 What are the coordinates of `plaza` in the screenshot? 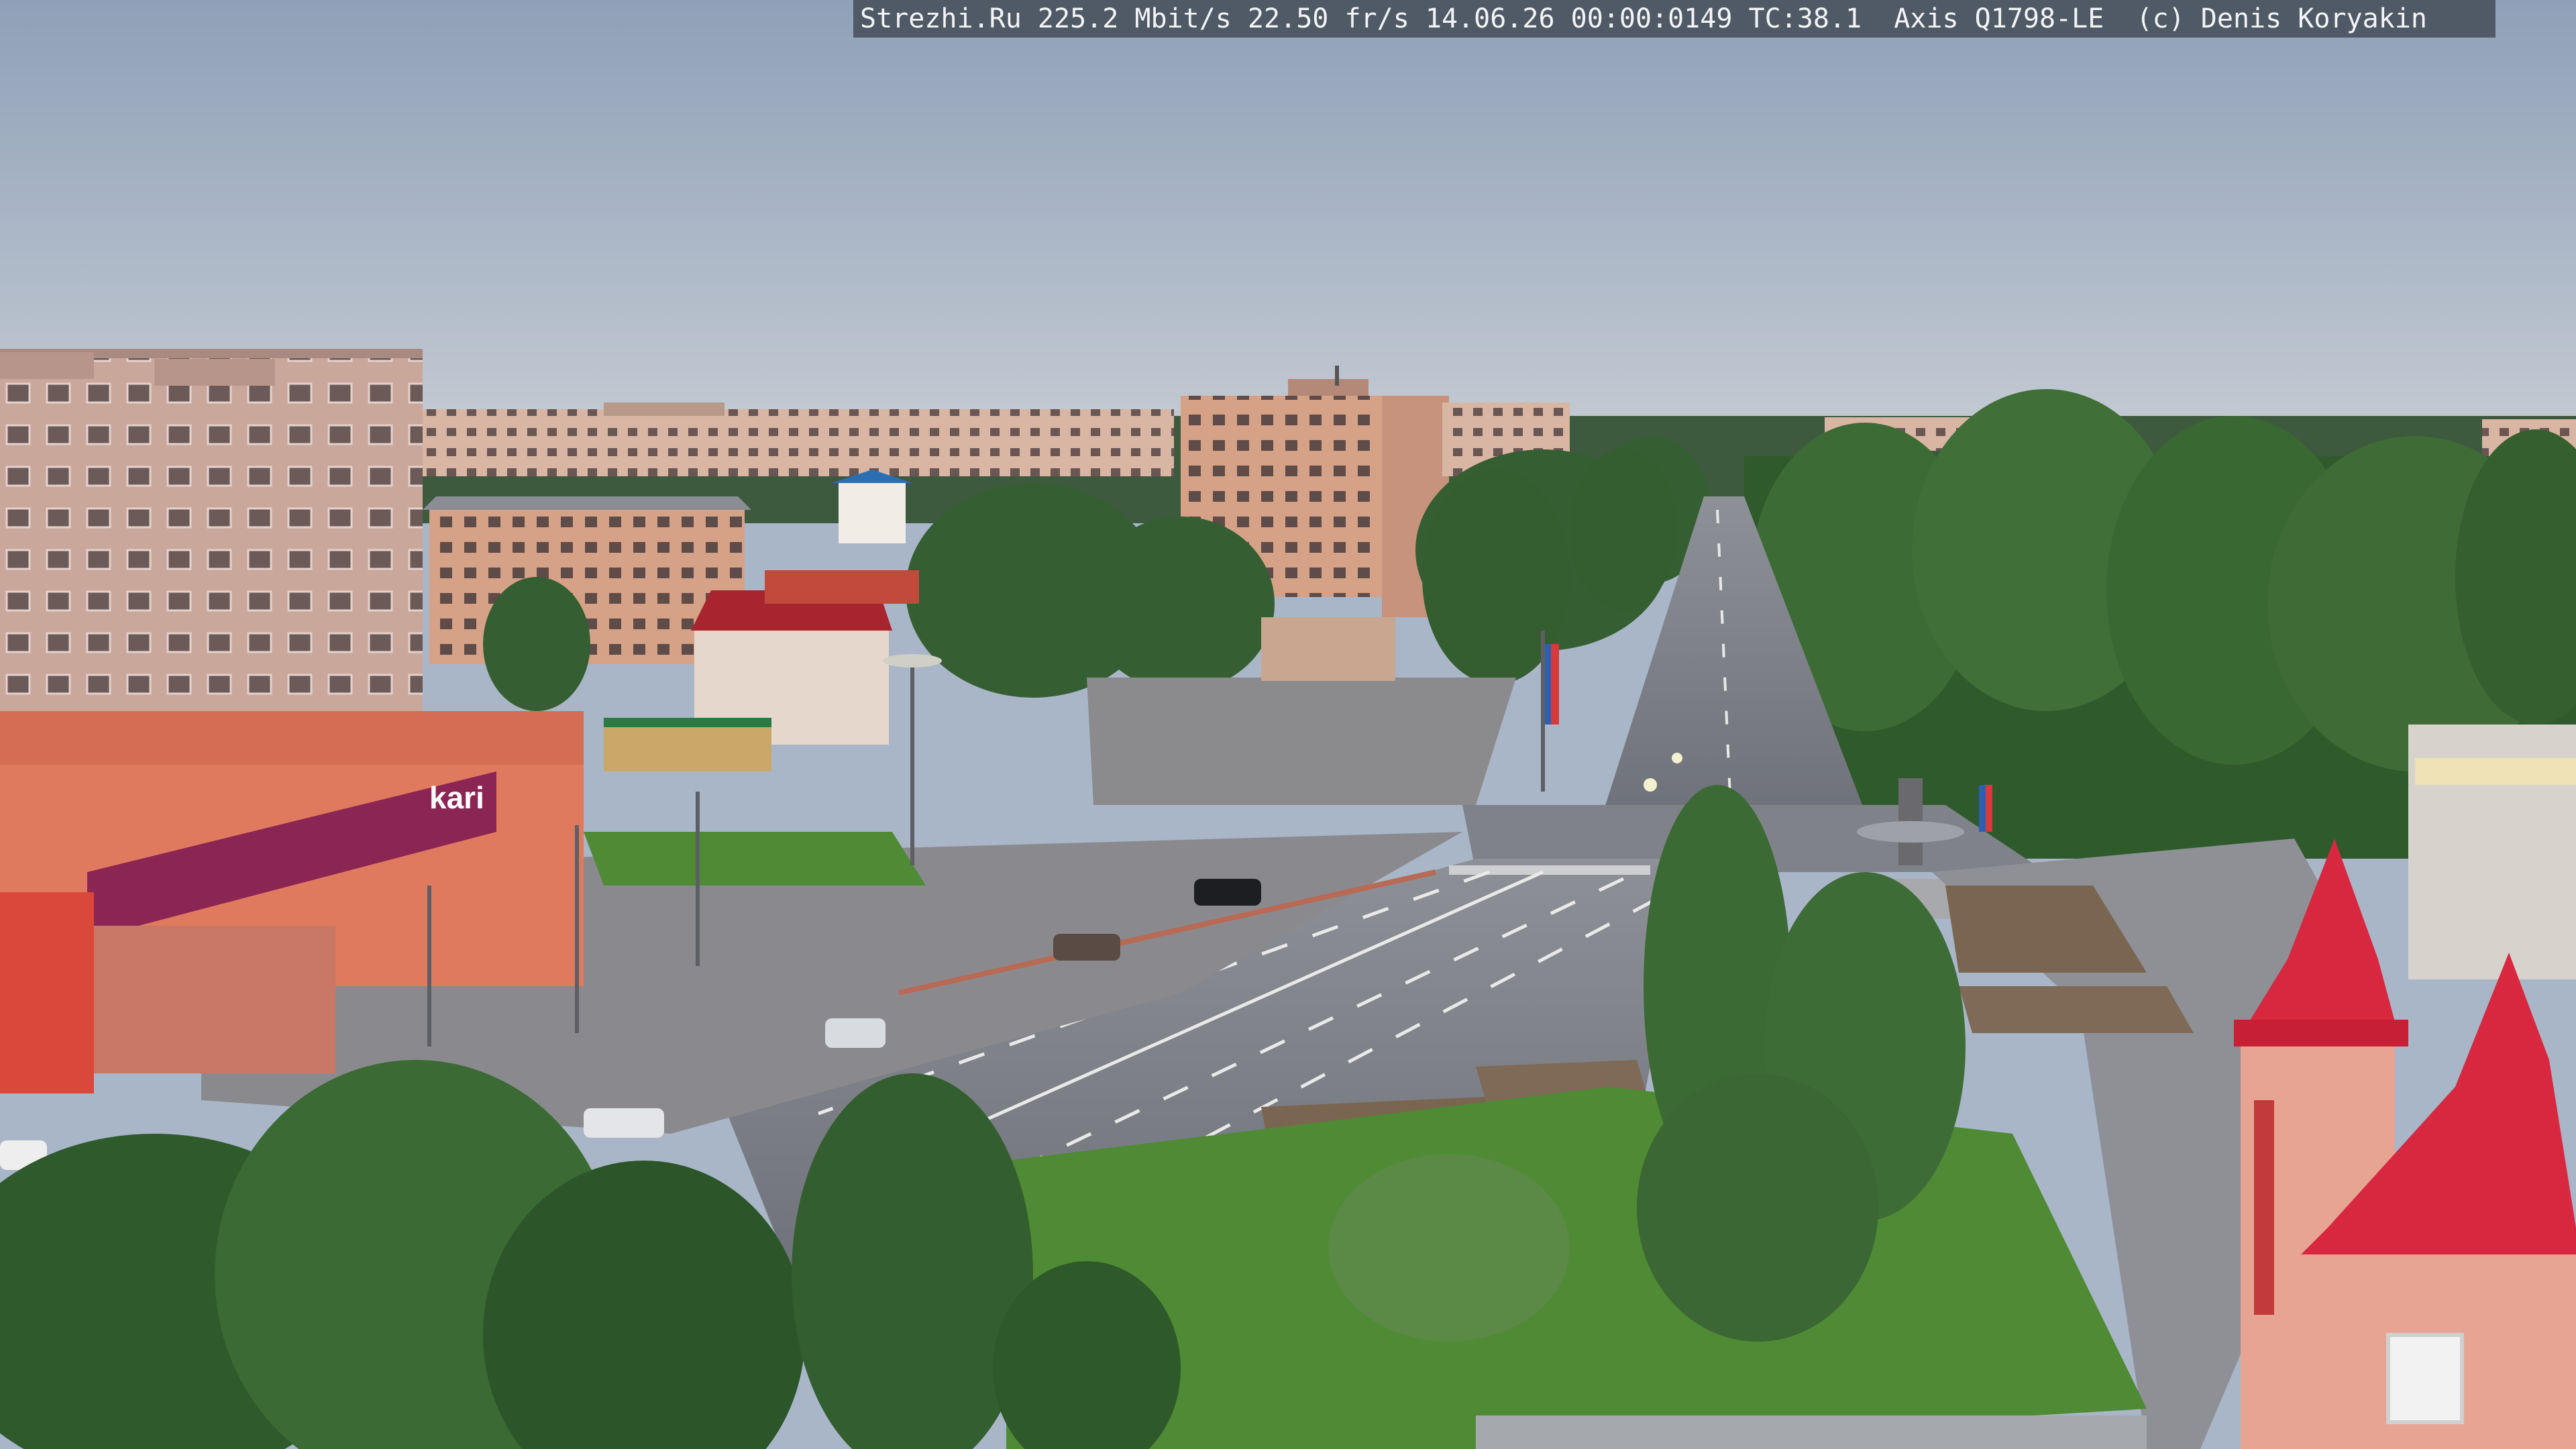 It's located at (1301, 741).